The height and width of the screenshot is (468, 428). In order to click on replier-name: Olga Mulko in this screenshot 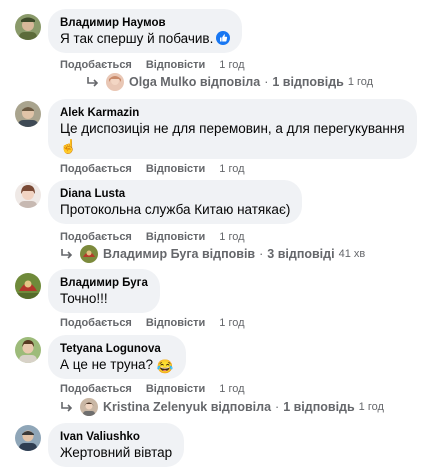, I will do `click(163, 82)`.